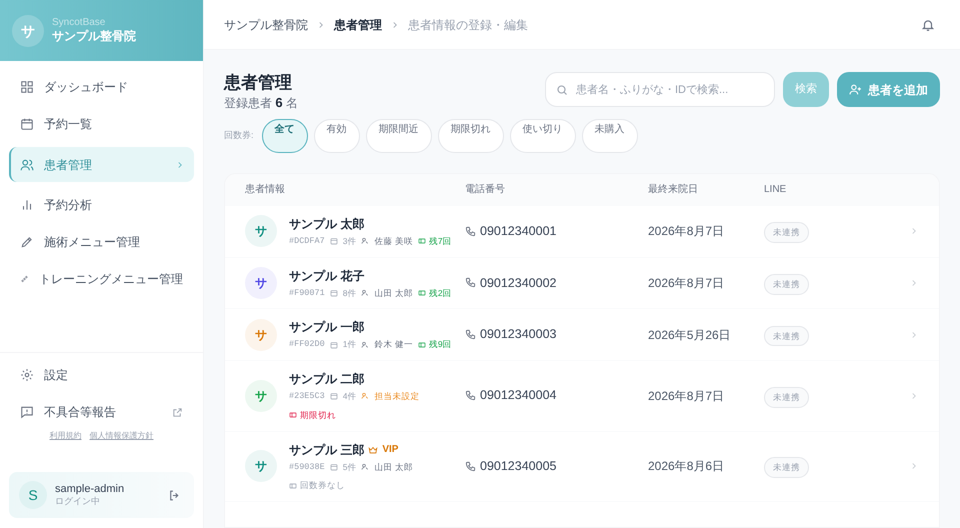 The image size is (960, 528). I want to click on visit-count: 4件, so click(349, 396).